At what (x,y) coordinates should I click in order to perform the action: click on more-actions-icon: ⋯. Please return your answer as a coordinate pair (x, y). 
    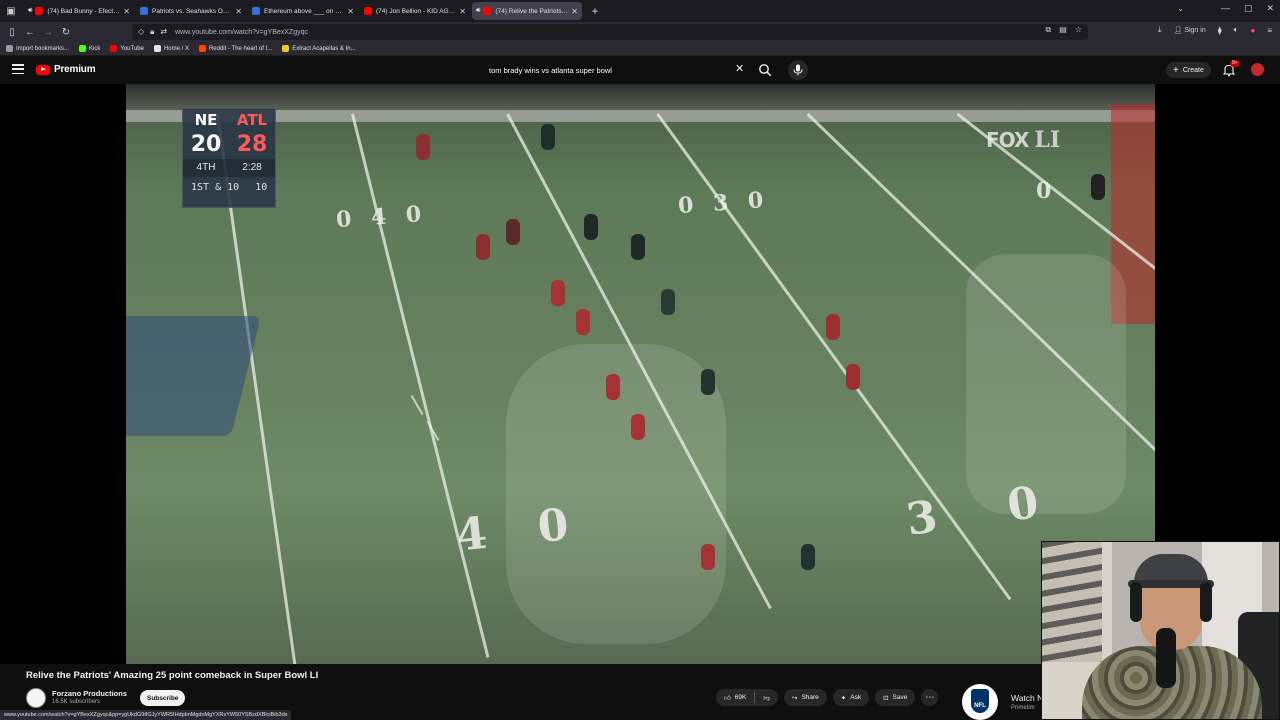
    Looking at the image, I should click on (930, 697).